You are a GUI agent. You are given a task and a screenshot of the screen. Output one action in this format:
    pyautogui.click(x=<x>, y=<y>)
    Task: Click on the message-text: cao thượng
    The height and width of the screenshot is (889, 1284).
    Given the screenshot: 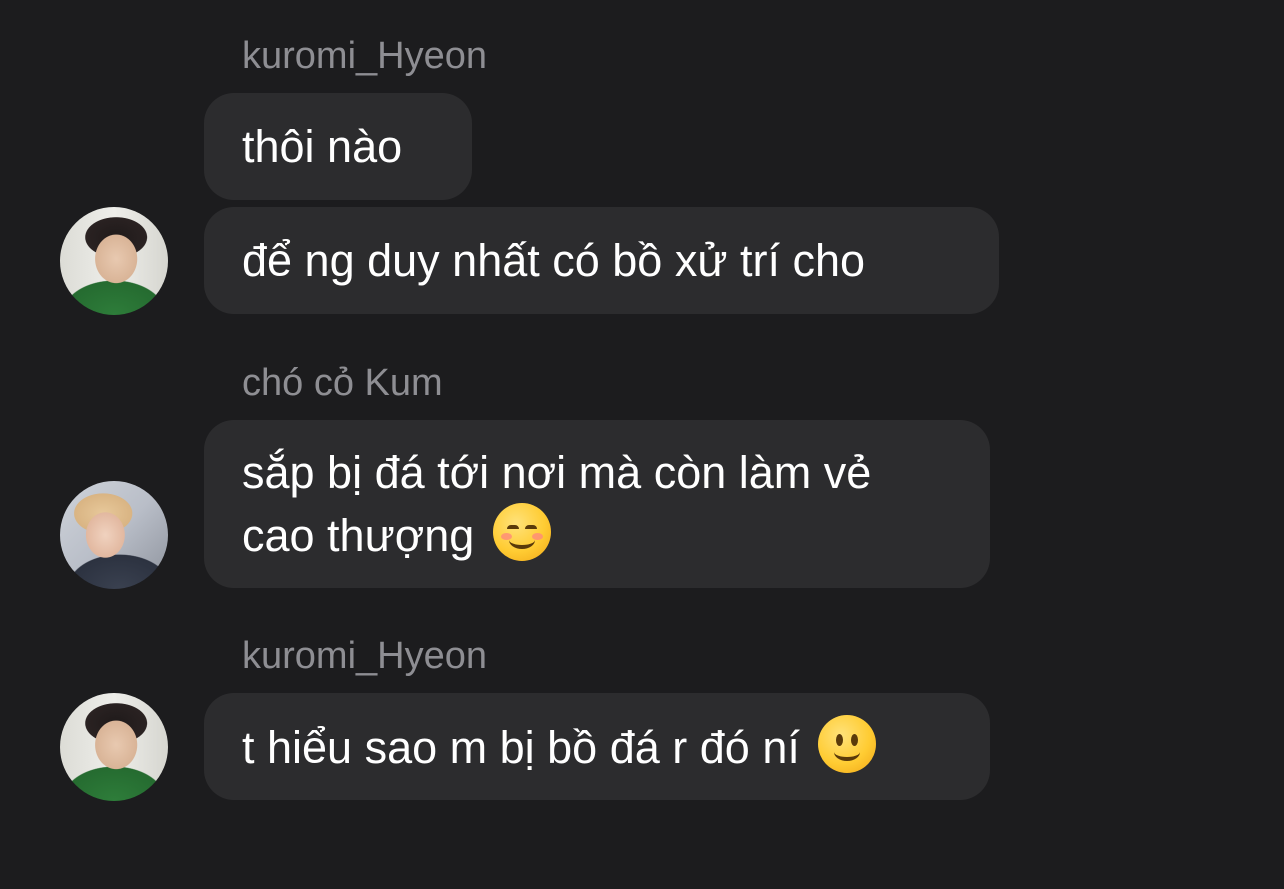 What is the action you would take?
    pyautogui.click(x=358, y=535)
    